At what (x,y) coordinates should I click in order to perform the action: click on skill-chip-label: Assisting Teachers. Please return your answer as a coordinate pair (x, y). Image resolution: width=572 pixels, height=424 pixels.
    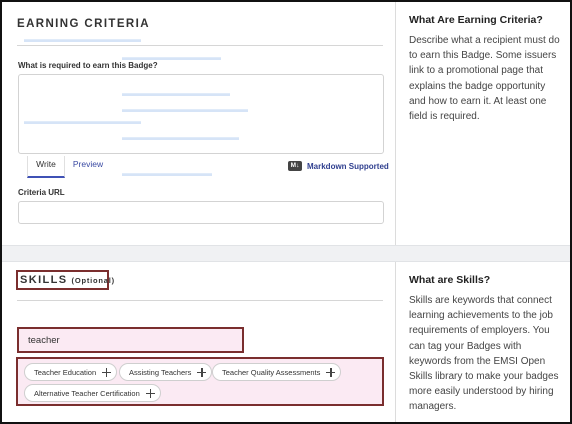
    Looking at the image, I should click on (160, 372).